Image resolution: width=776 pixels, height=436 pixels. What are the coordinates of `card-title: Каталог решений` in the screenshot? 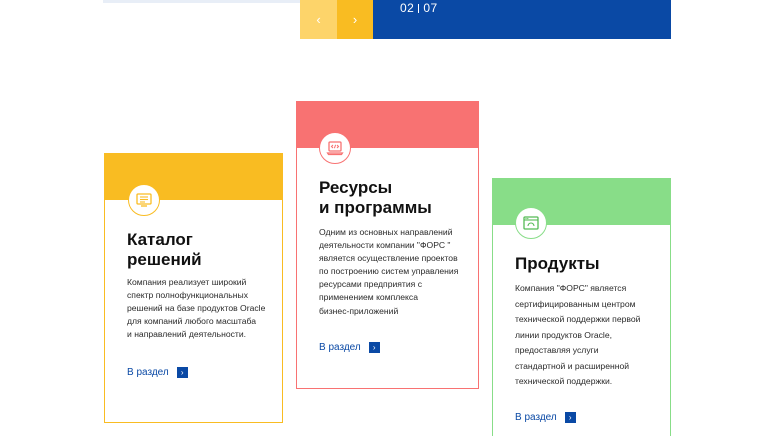 It's located at (164, 250).